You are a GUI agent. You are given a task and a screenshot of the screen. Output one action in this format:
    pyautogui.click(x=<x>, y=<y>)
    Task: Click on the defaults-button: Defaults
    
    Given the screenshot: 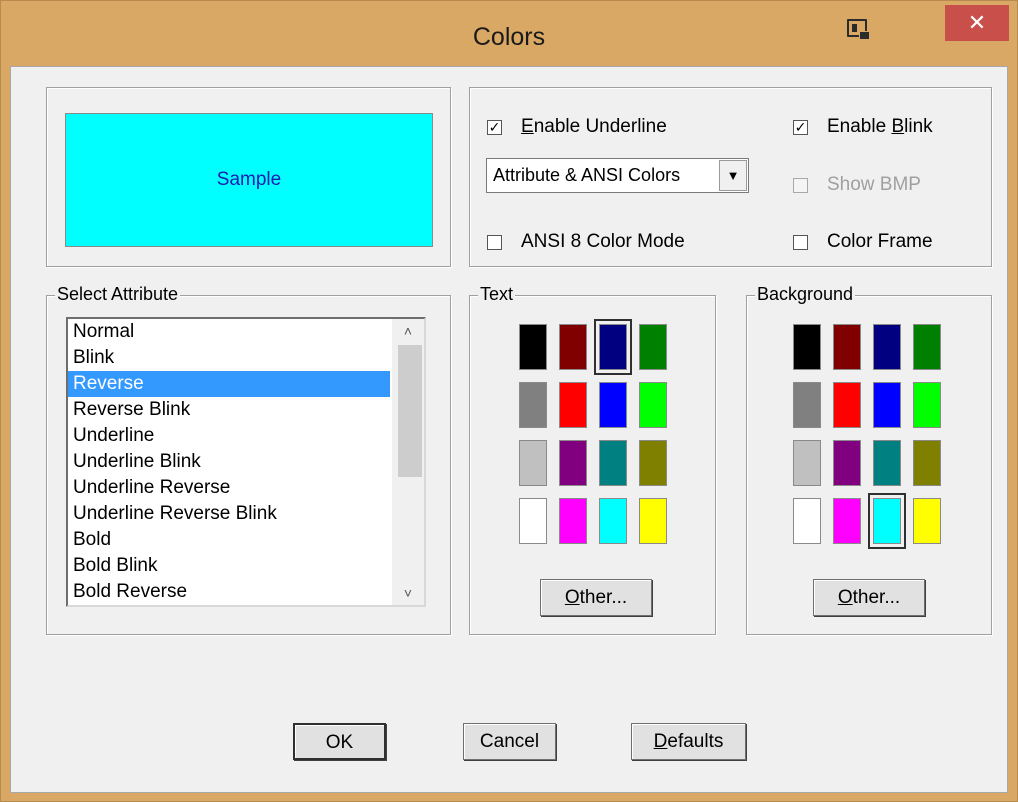 What is the action you would take?
    pyautogui.click(x=688, y=741)
    